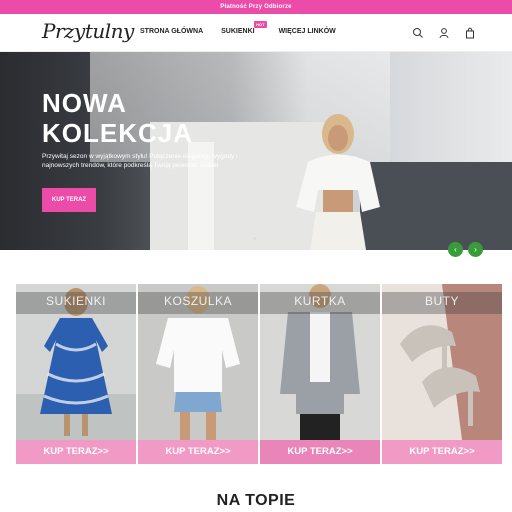 The height and width of the screenshot is (512, 512). What do you see at coordinates (75, 301) in the screenshot?
I see `category-label: SUKIENKI` at bounding box center [75, 301].